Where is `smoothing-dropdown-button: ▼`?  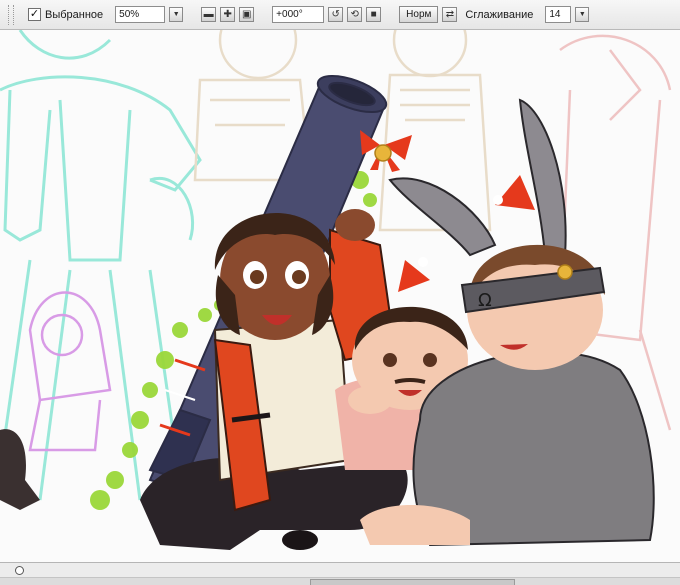
smoothing-dropdown-button: ▼ is located at coordinates (582, 14).